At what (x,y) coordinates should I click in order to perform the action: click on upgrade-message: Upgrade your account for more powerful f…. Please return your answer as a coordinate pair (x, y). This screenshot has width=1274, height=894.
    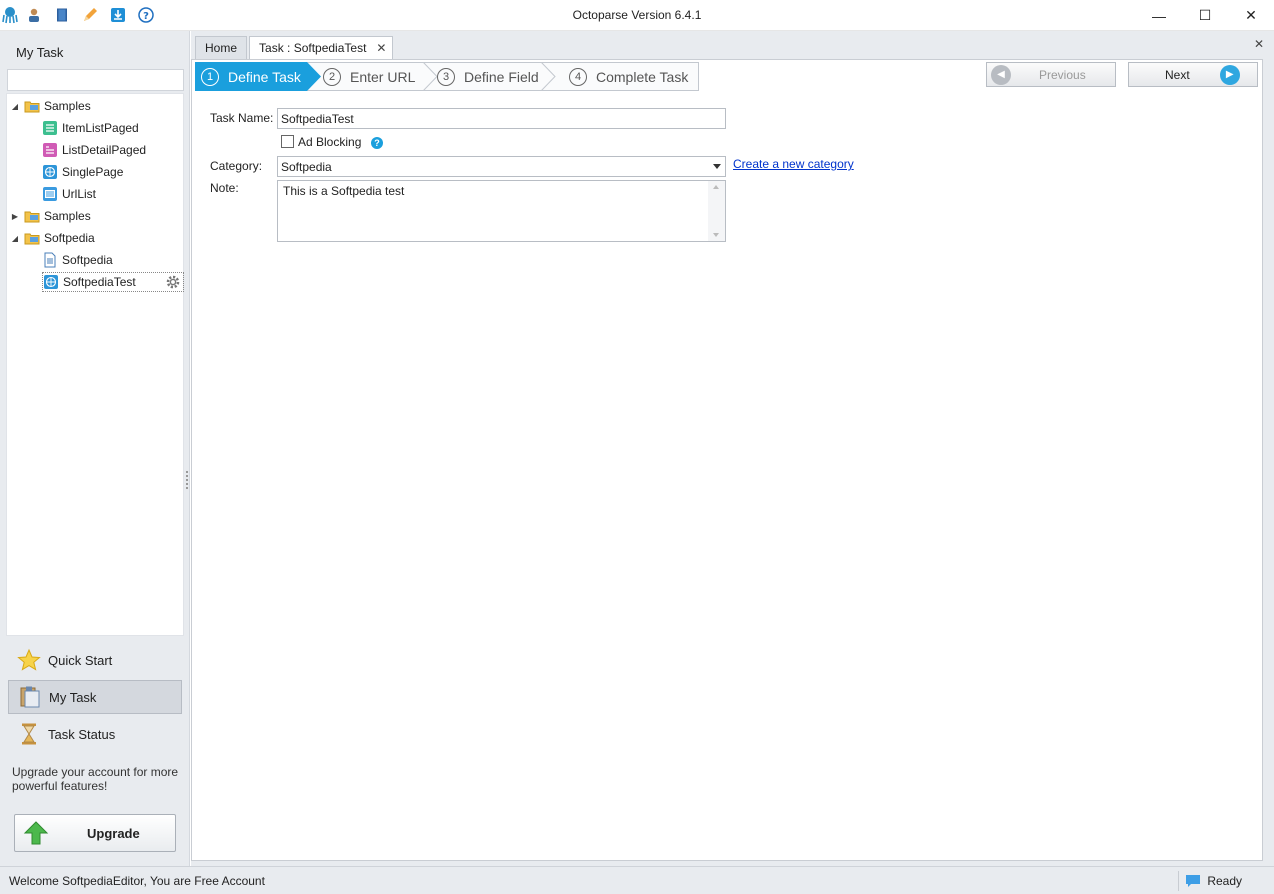
    Looking at the image, I should click on (95, 779).